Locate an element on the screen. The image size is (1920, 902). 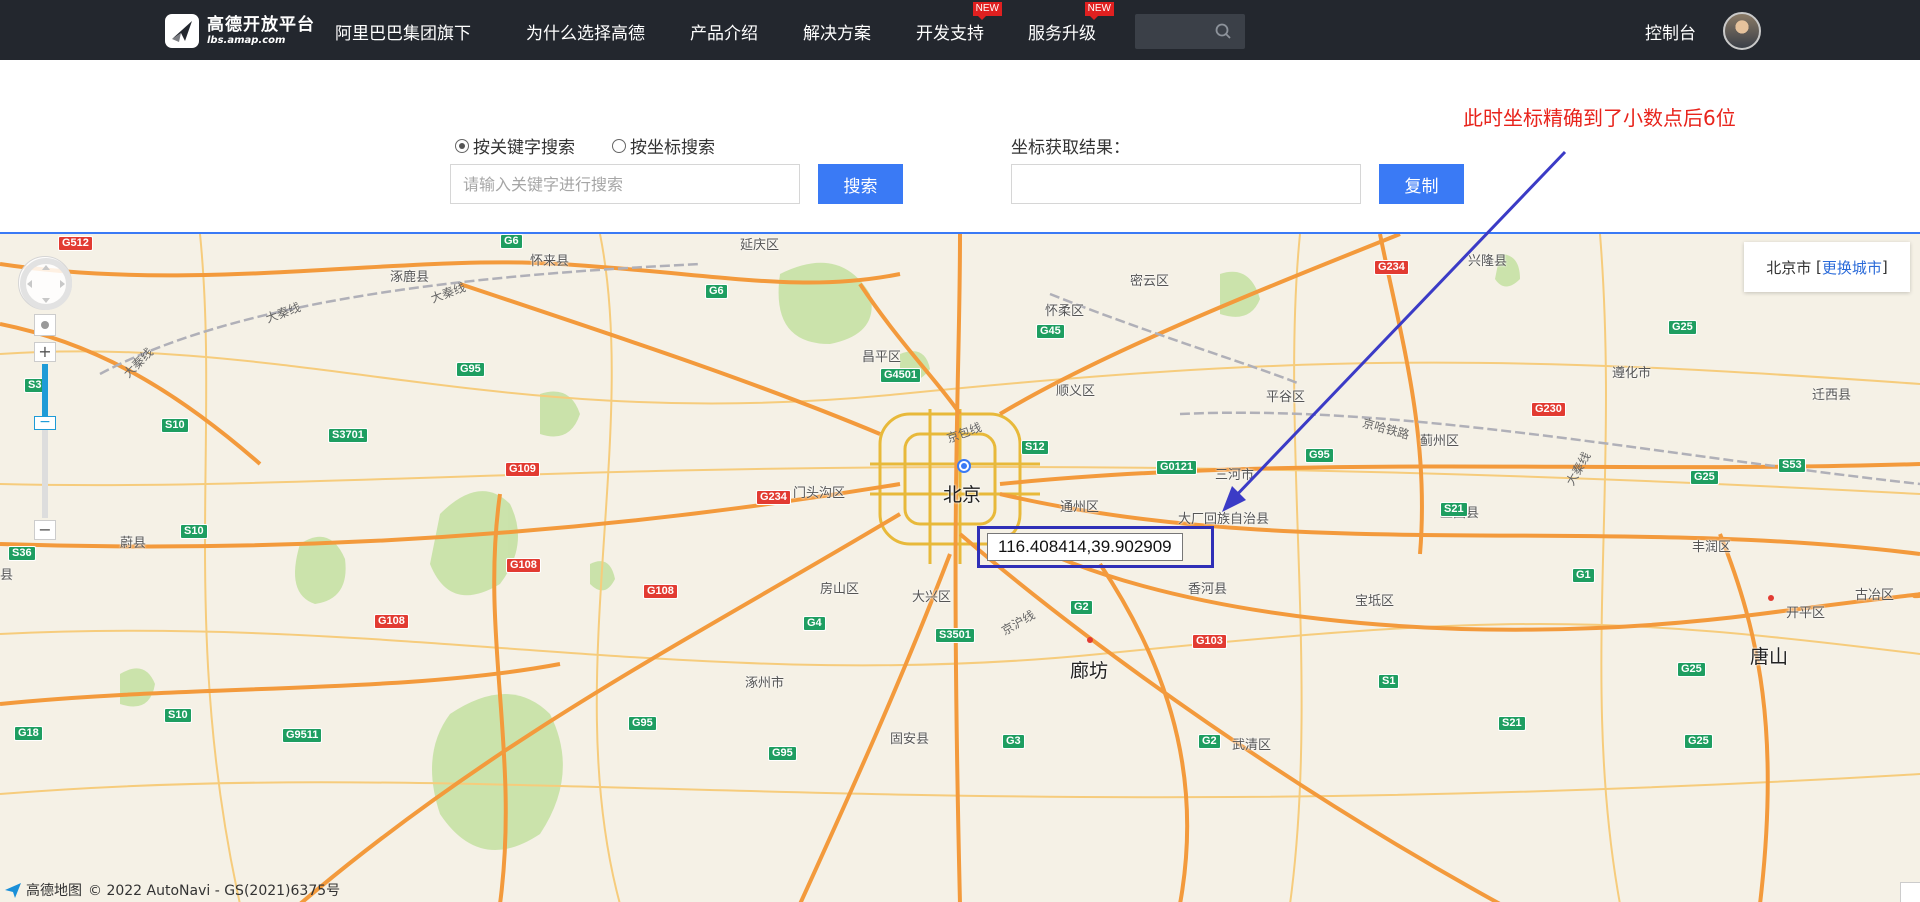
nav-search-box is located at coordinates (1190, 31).